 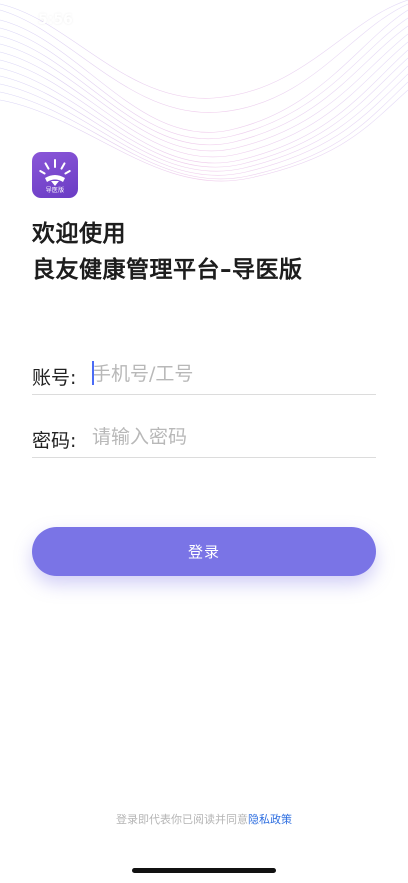 I want to click on brand-logo-icon: 导医版, so click(x=55, y=175).